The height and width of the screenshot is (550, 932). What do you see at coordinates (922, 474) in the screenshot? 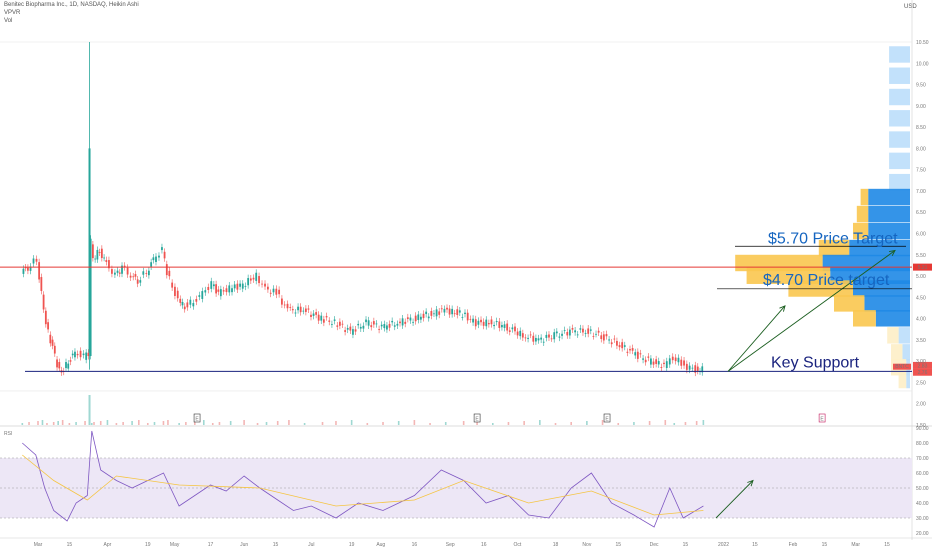
I see `rsi-tick-label: 60.00` at bounding box center [922, 474].